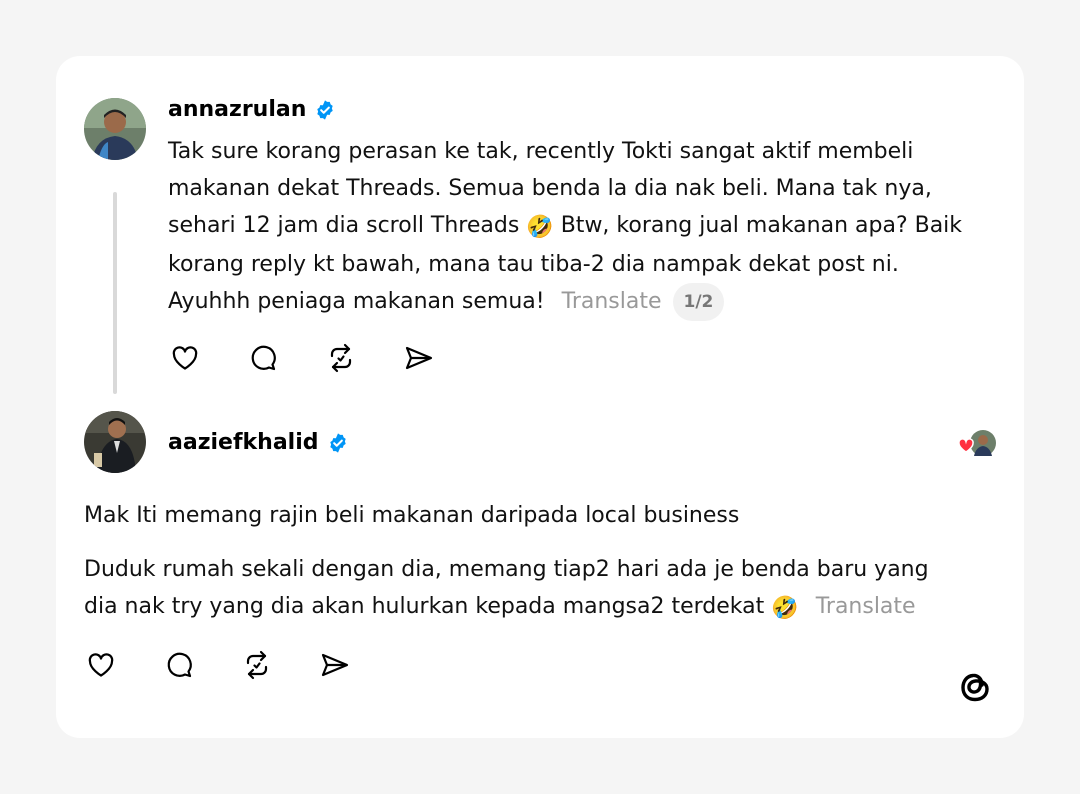 This screenshot has width=1080, height=794. I want to click on post1-username: annazrulan, so click(252, 110).